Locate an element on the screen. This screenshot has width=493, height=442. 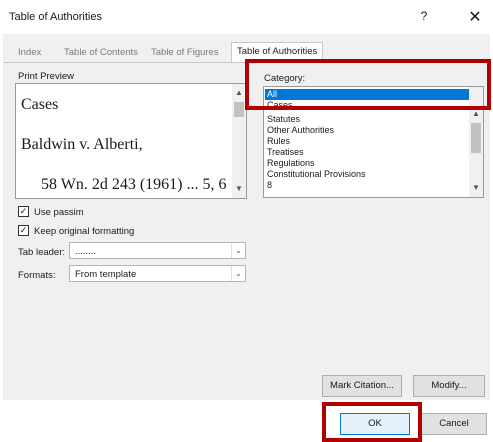
dialog-title: Table of Authorities is located at coordinates (55, 17).